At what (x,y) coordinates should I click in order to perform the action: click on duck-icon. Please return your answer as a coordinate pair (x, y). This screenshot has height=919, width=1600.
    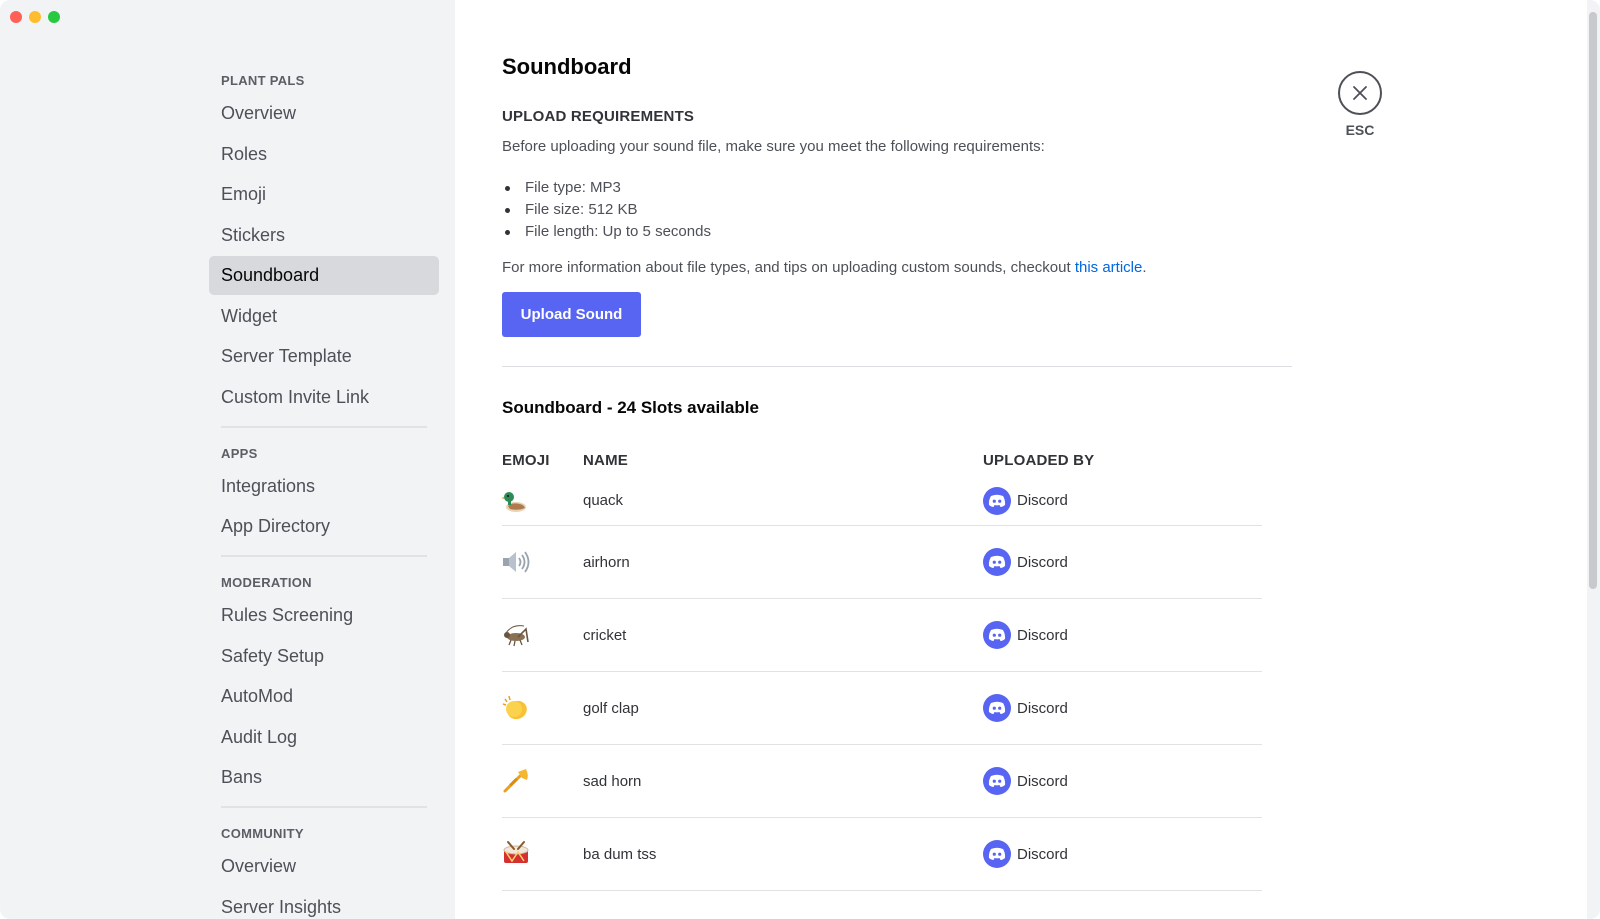
    Looking at the image, I should click on (542, 501).